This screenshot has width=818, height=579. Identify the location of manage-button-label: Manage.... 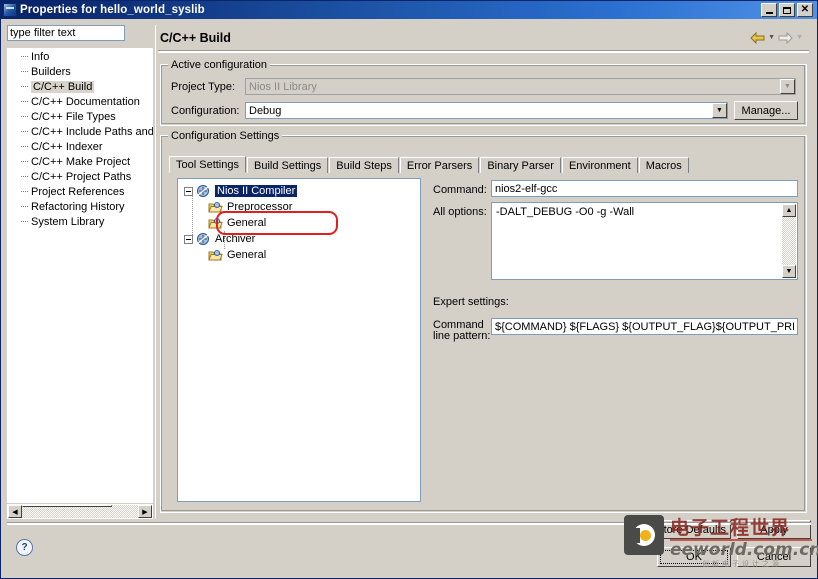
(766, 110).